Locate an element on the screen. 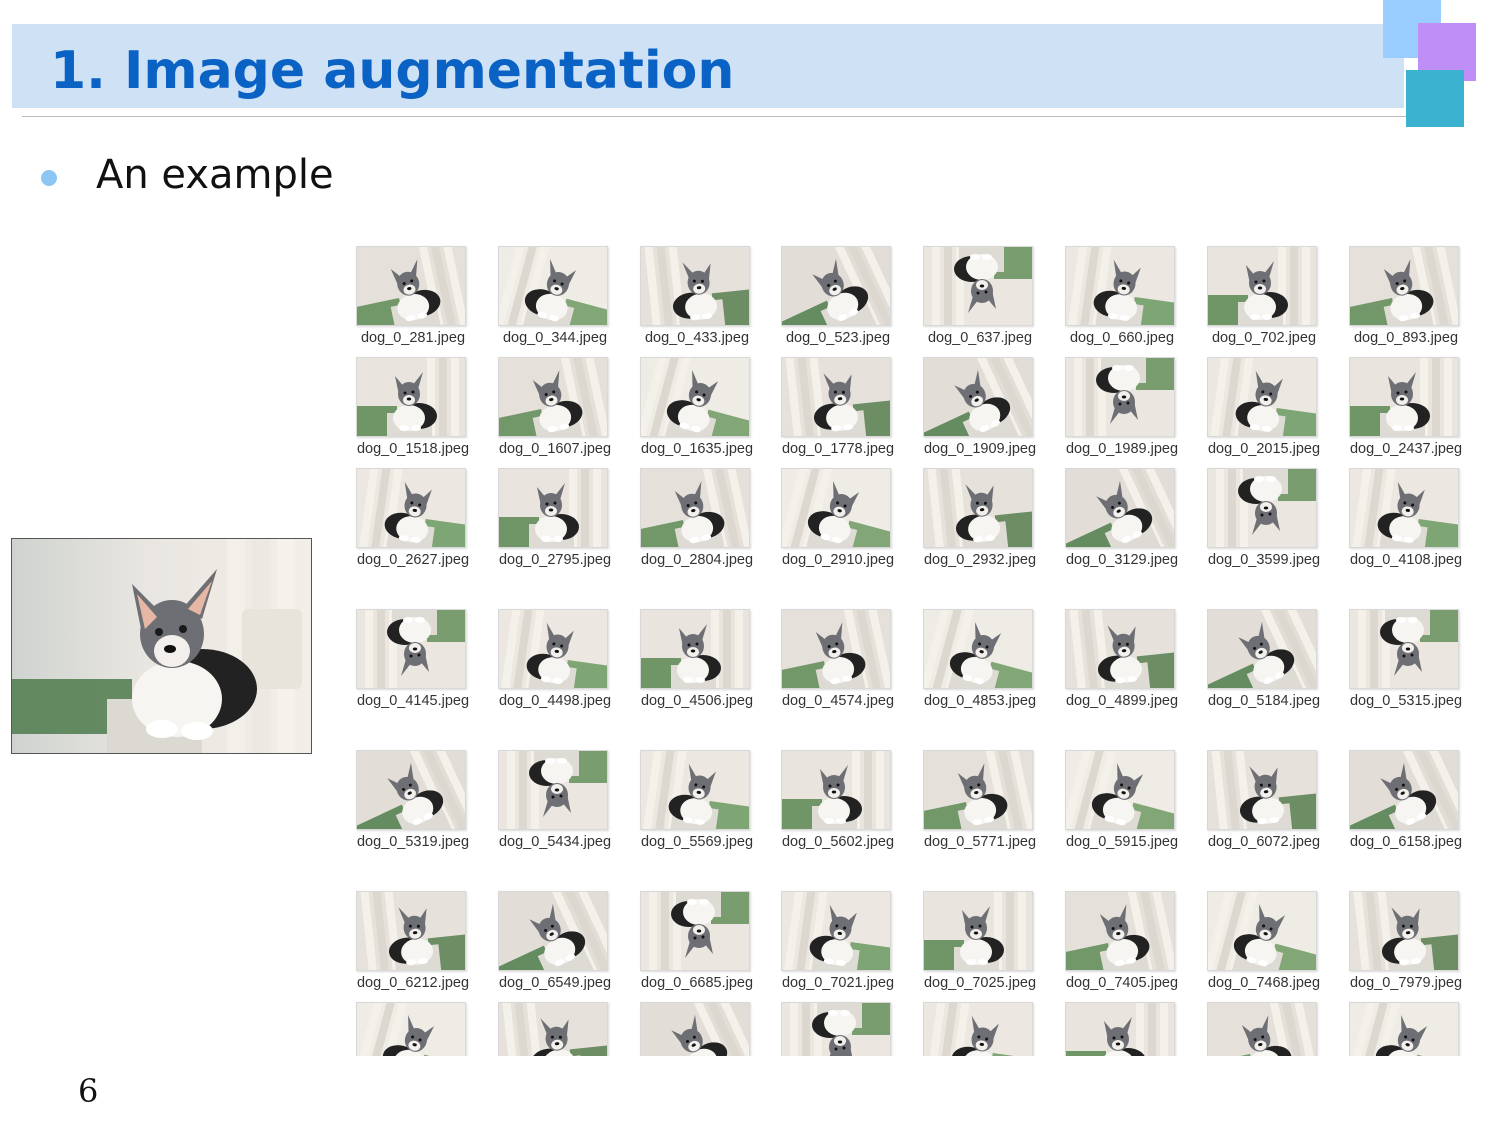 The width and height of the screenshot is (1500, 1125). thumbnail-item: dog_0_2437.jpeg is located at coordinates (1406, 406).